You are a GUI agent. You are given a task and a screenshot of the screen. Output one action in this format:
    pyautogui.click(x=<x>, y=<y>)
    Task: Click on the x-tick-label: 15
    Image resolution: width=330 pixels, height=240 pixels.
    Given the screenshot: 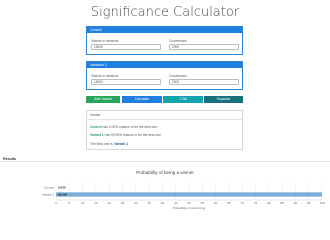 What is the action you would take?
    pyautogui.click(x=96, y=203)
    